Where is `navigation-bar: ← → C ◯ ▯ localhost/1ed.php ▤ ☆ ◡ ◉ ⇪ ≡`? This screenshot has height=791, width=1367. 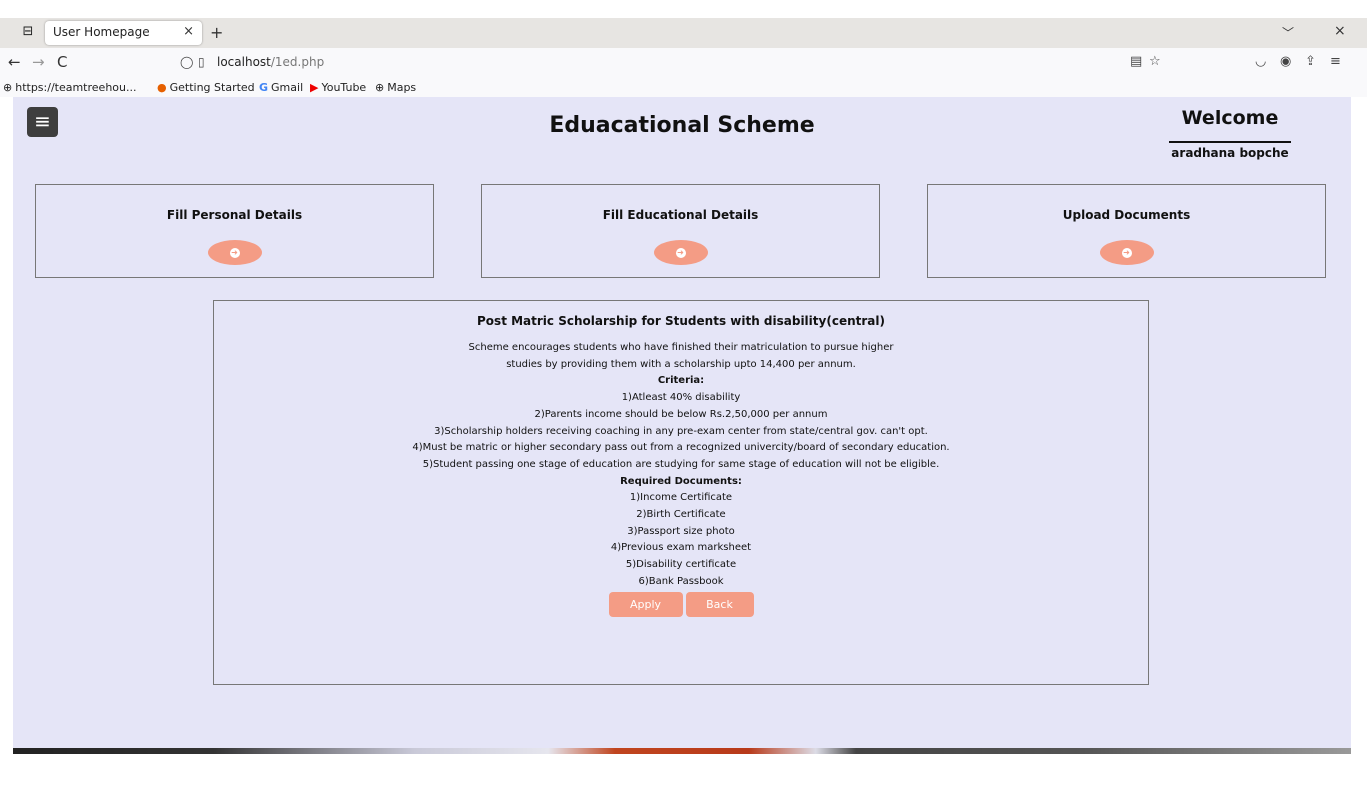
navigation-bar: ← → C ◯ ▯ localhost/1ed.php ▤ ☆ ◡ ◉ ⇪ ≡ is located at coordinates (683, 63).